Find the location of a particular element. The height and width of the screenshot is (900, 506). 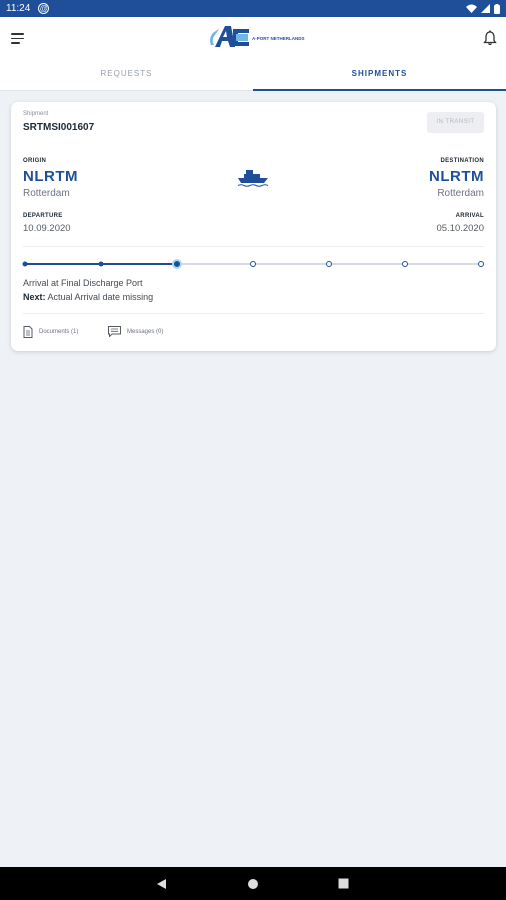

battery-icon is located at coordinates (497, 8).